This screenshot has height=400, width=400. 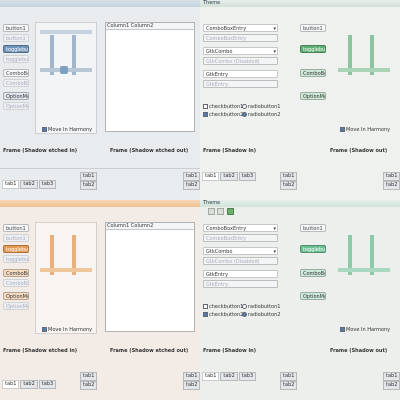 What do you see at coordinates (226, 39) in the screenshot?
I see `comboboxentry-disabled-text: ComboBoxEntry` at bounding box center [226, 39].